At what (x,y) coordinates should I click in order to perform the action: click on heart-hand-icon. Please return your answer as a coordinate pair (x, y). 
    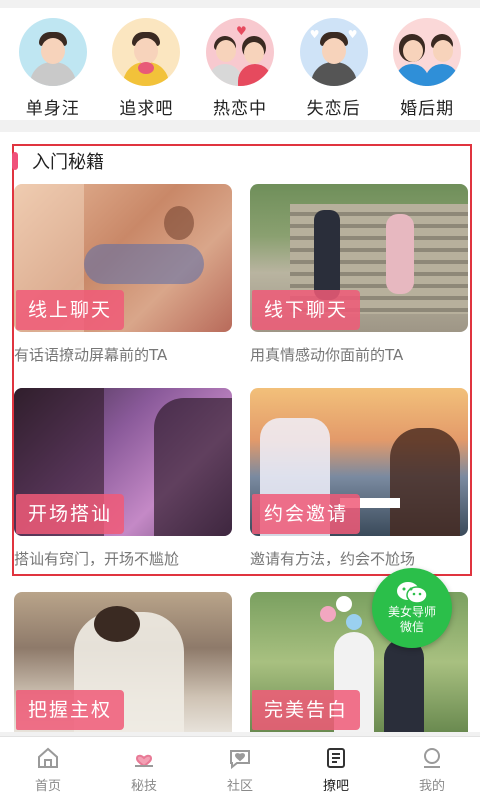
    Looking at the image, I should click on (144, 758).